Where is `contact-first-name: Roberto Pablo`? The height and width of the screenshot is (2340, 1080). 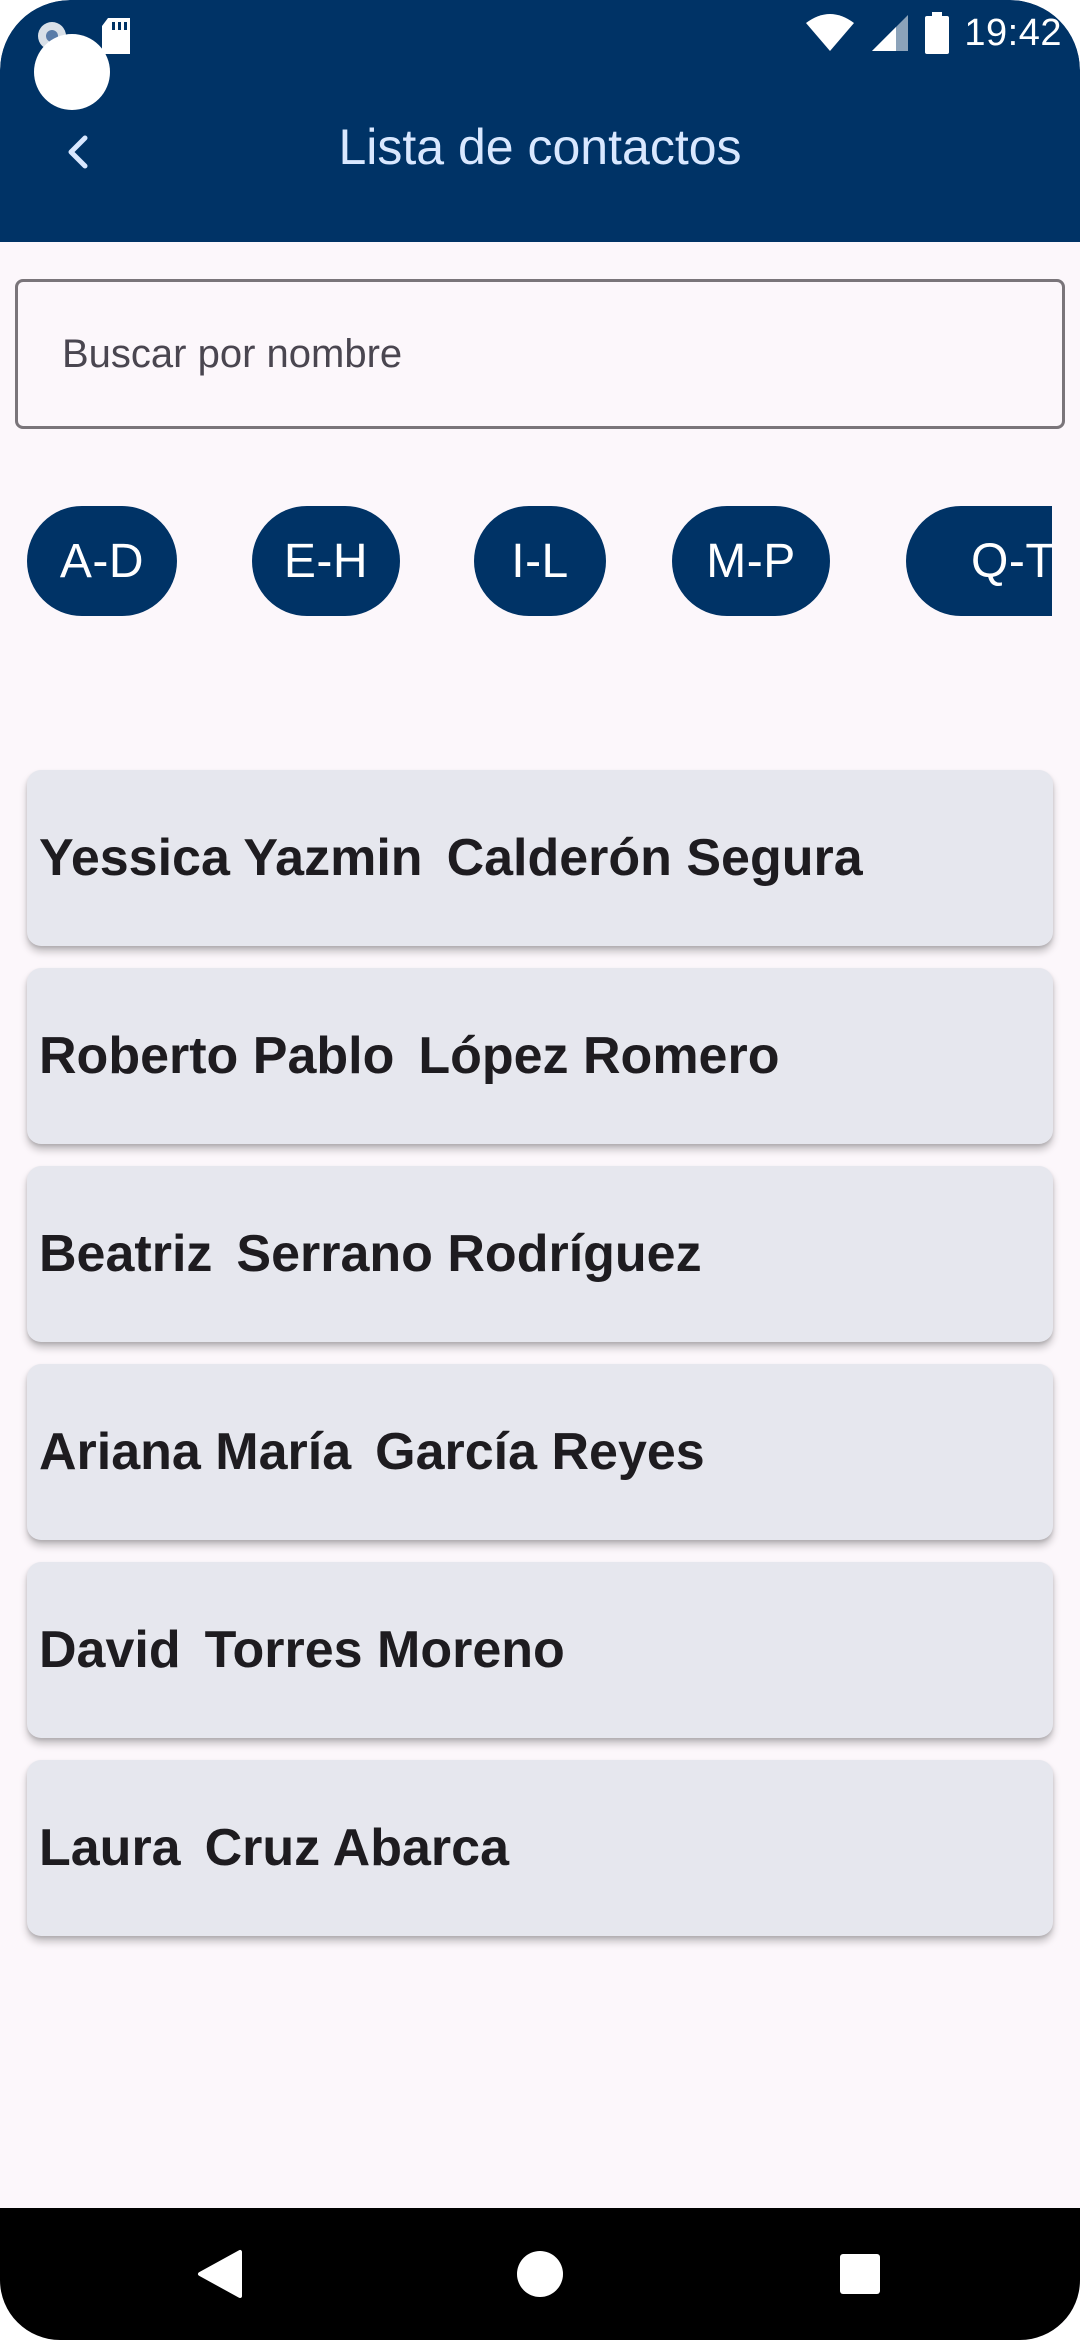 contact-first-name: Roberto Pablo is located at coordinates (217, 1056).